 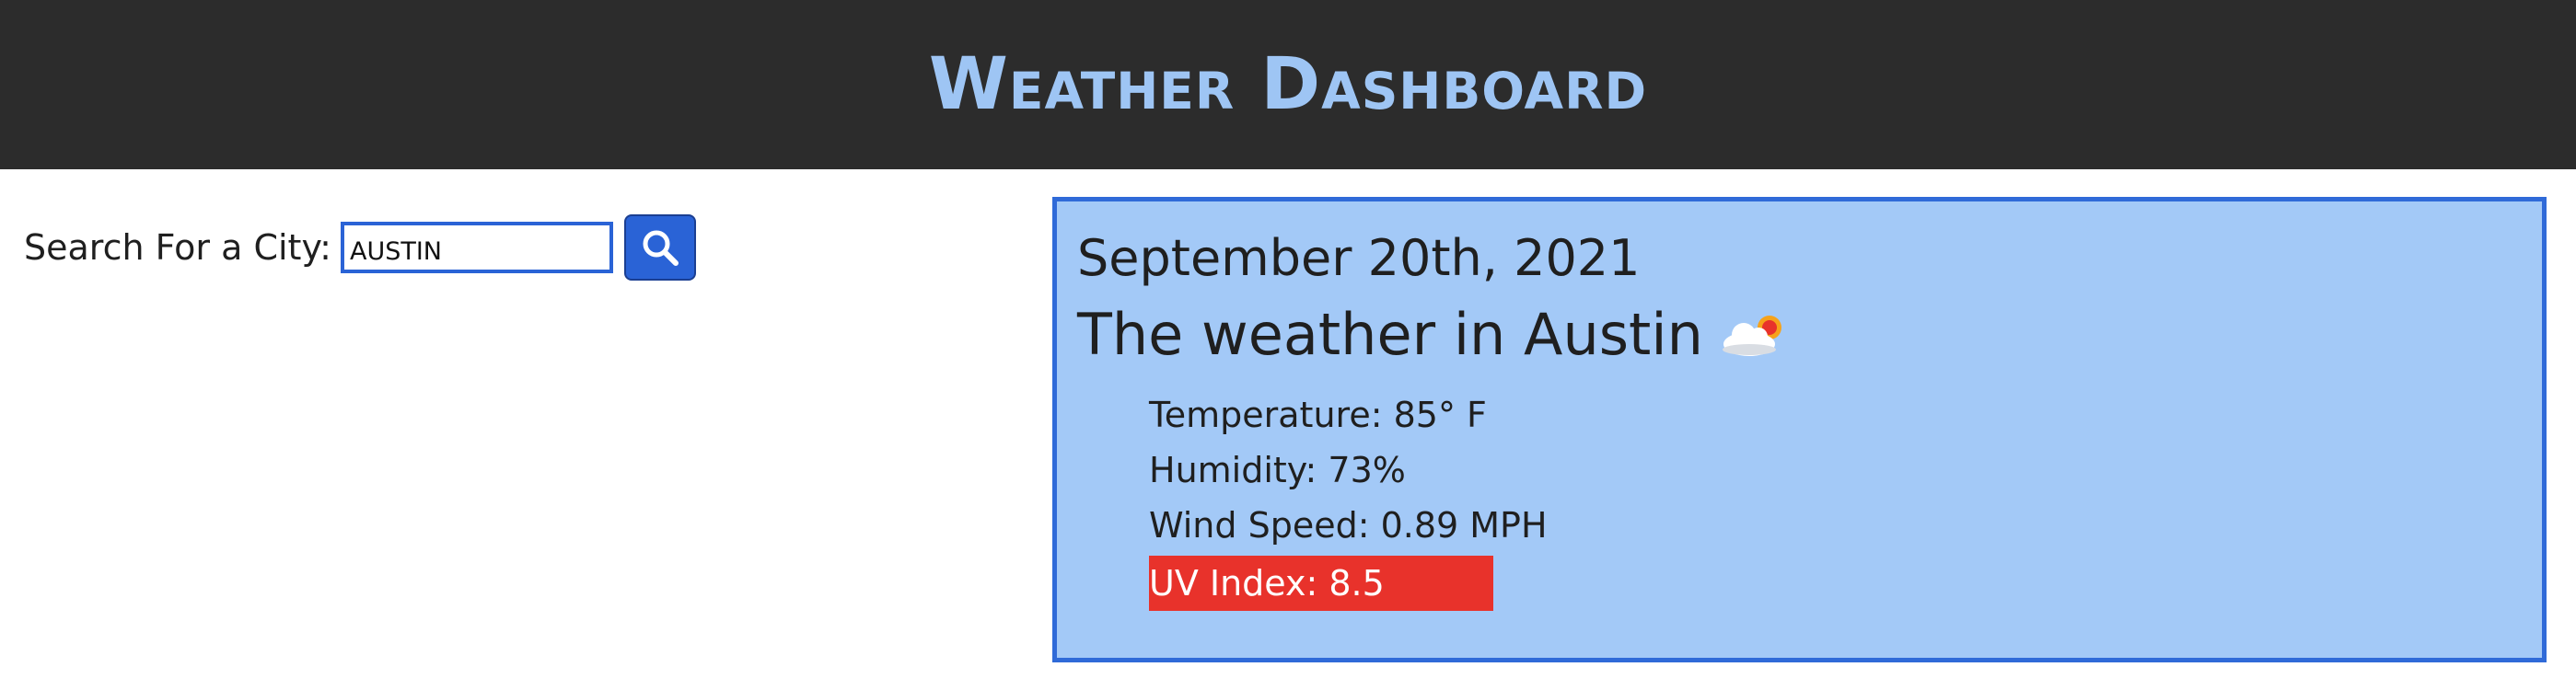 I want to click on search-form: Search For a City:, so click(x=360, y=247).